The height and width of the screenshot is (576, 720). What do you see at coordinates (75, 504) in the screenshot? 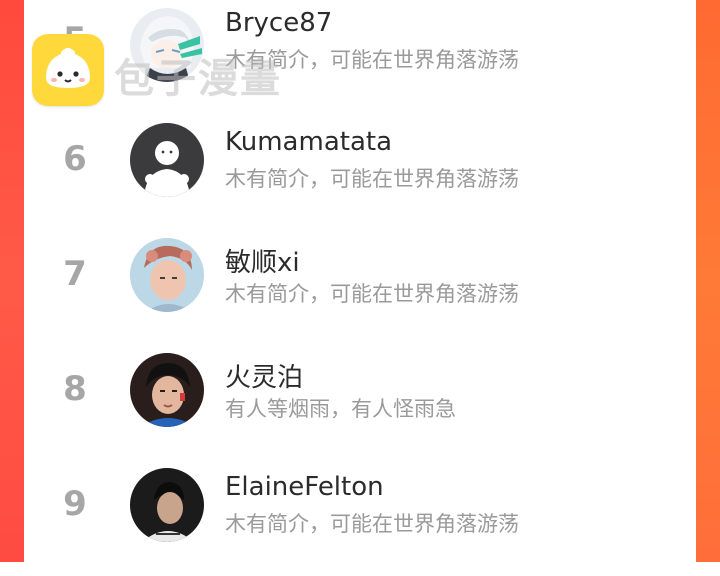
I see `rank-number: 9` at bounding box center [75, 504].